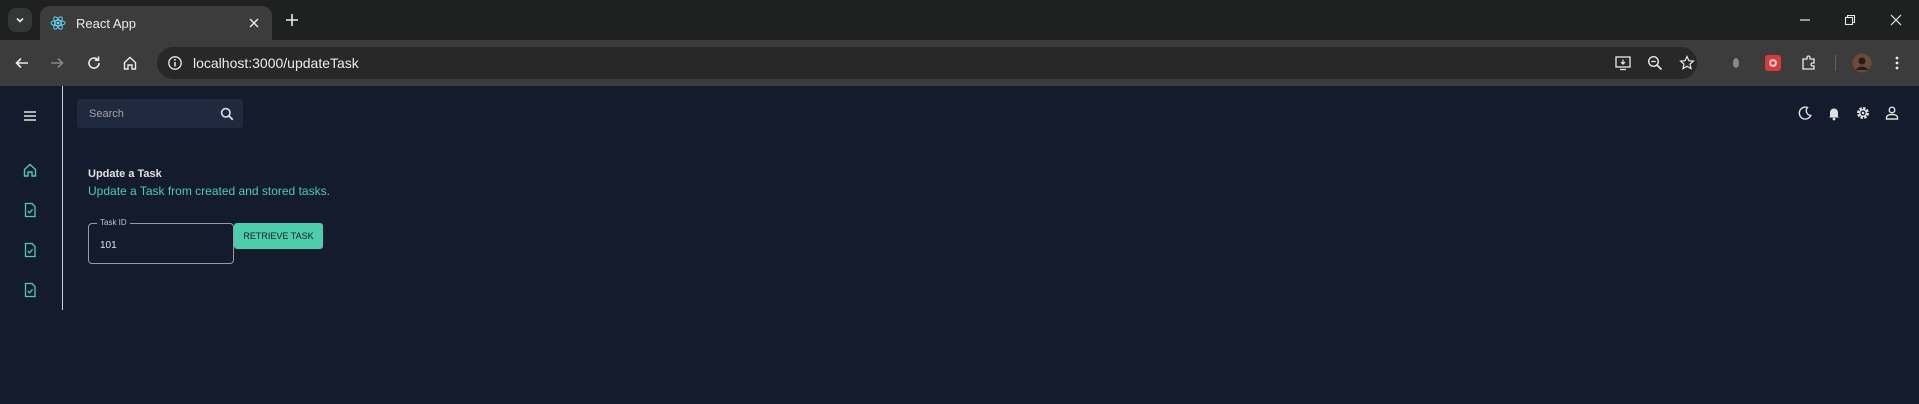  Describe the element at coordinates (160, 245) in the screenshot. I see `task-id-input` at that location.